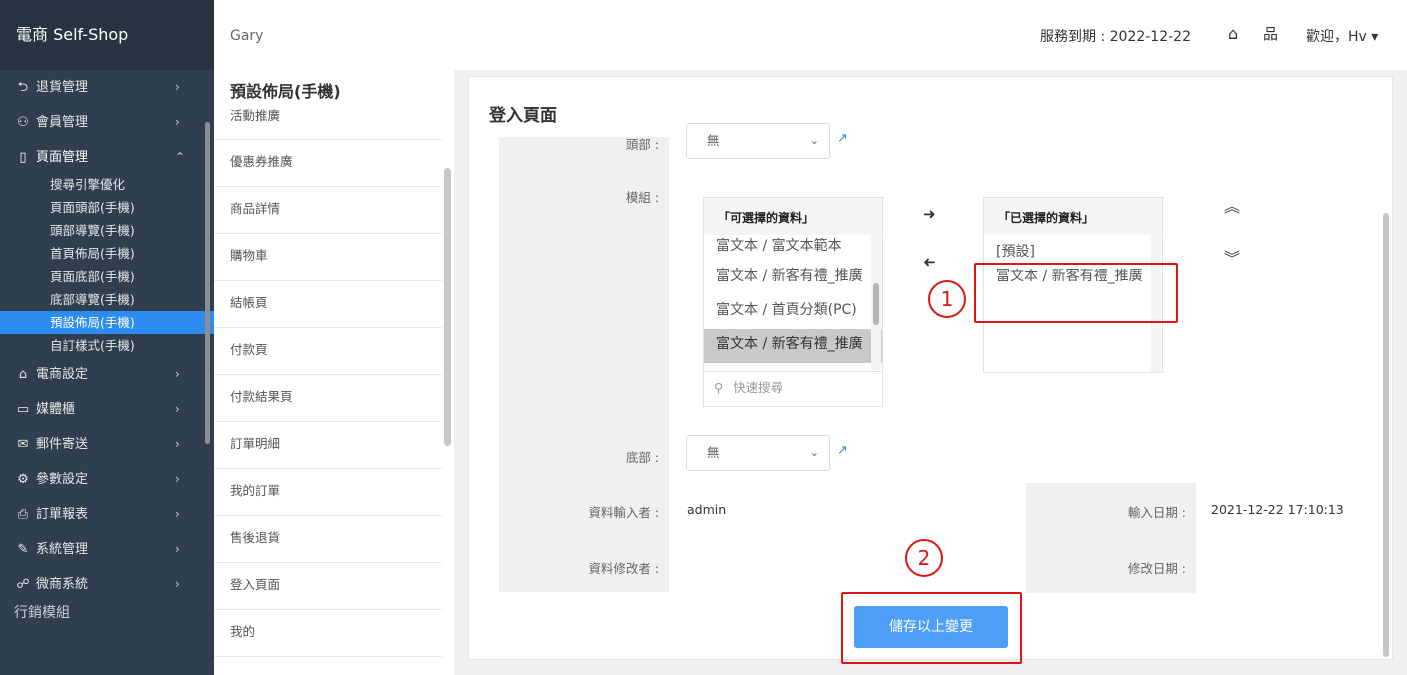 This screenshot has width=1407, height=675. What do you see at coordinates (107, 230) in the screenshot?
I see `sidebar-subitem-header-nav: 頭部導覽(手機)` at bounding box center [107, 230].